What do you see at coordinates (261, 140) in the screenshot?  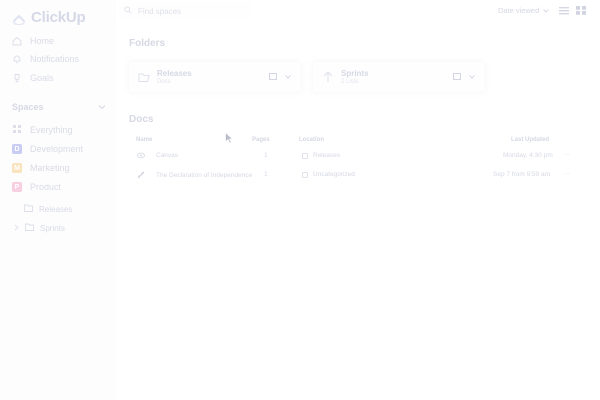 I see `col-pages-header: Pages` at bounding box center [261, 140].